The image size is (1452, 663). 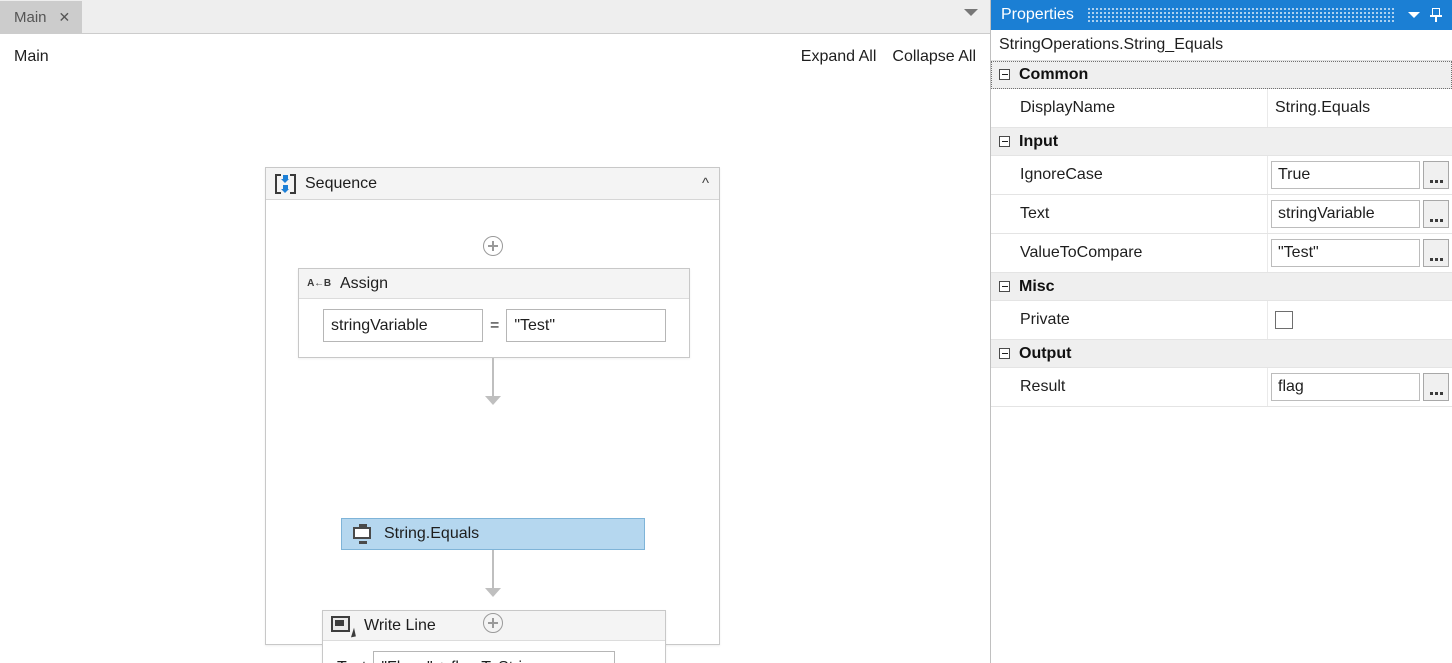 I want to click on property-group-output: Output, so click(x=1221, y=354).